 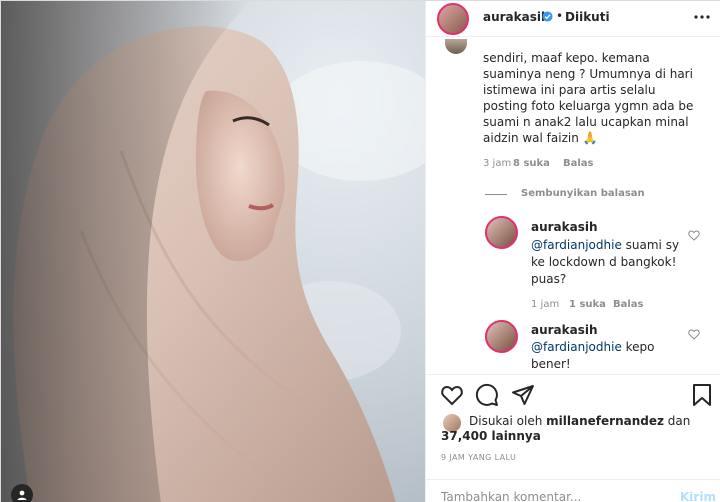 I want to click on post-comment-button: Kirim, so click(x=698, y=496).